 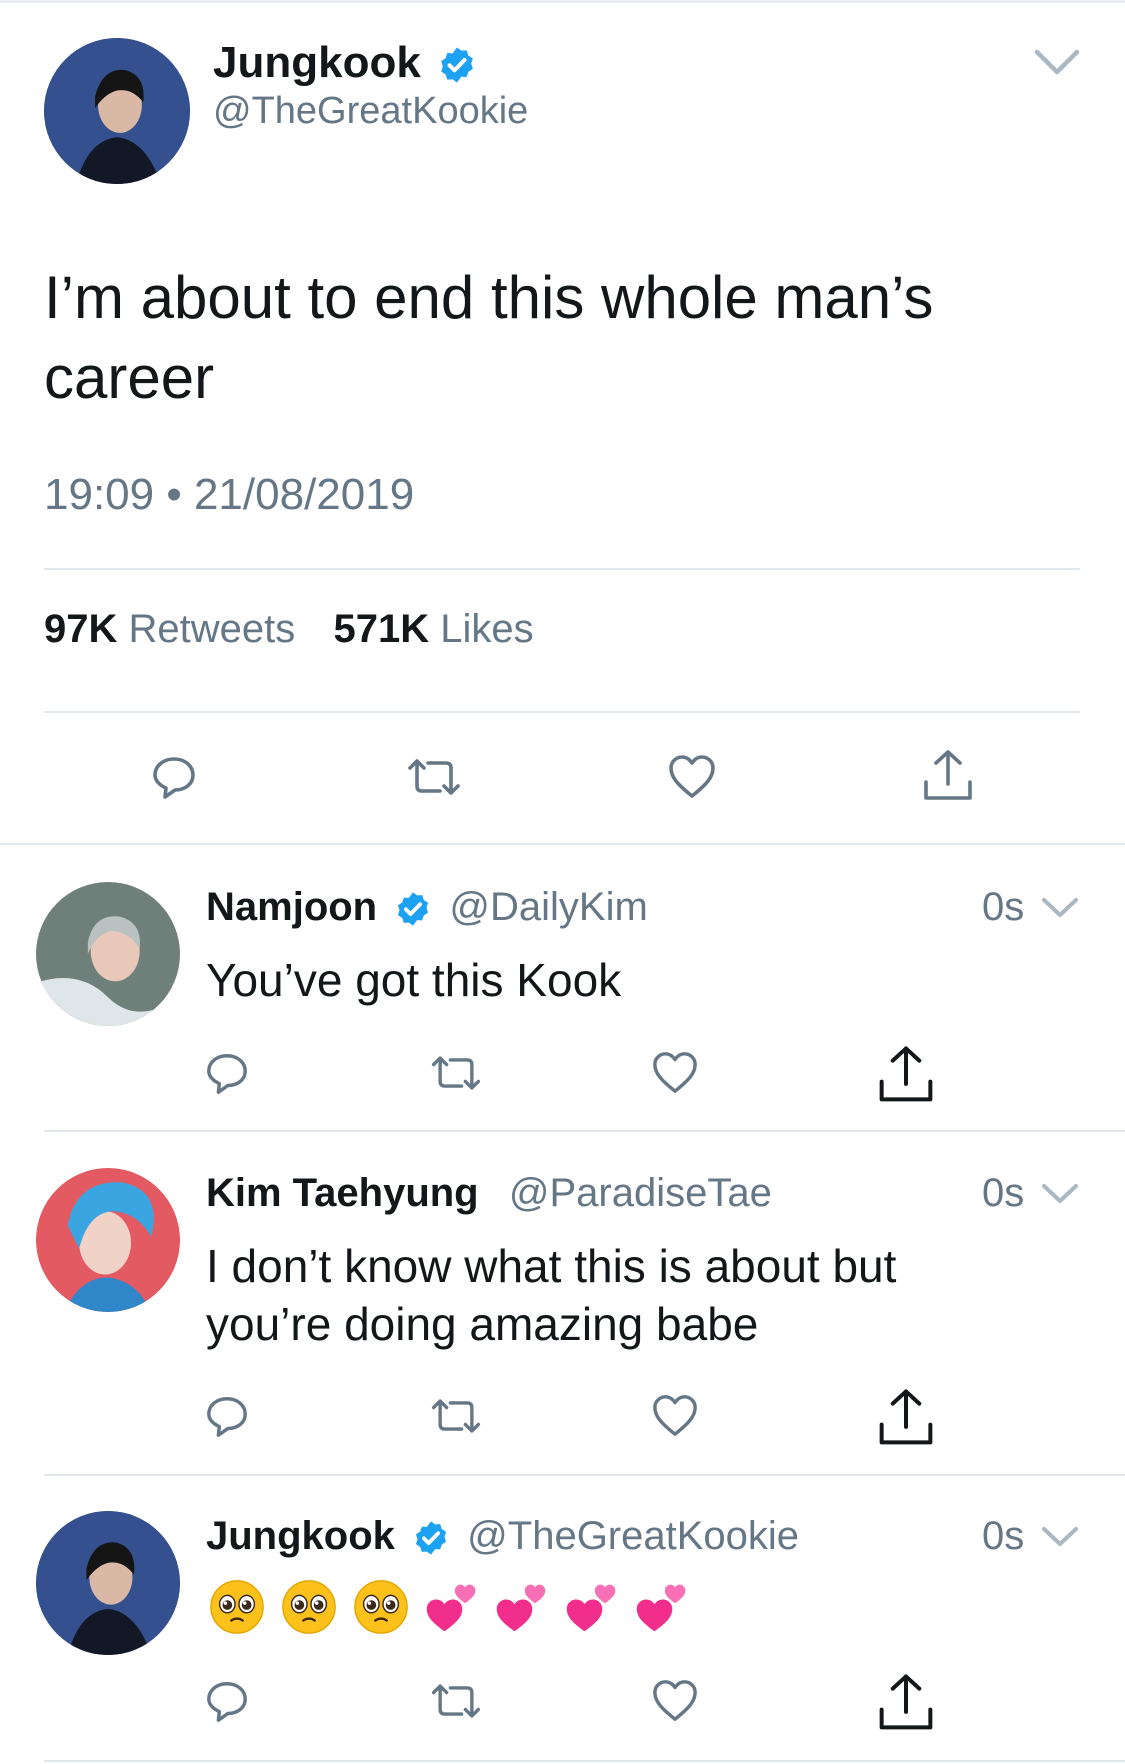 What do you see at coordinates (562, 1) in the screenshot?
I see `top-border` at bounding box center [562, 1].